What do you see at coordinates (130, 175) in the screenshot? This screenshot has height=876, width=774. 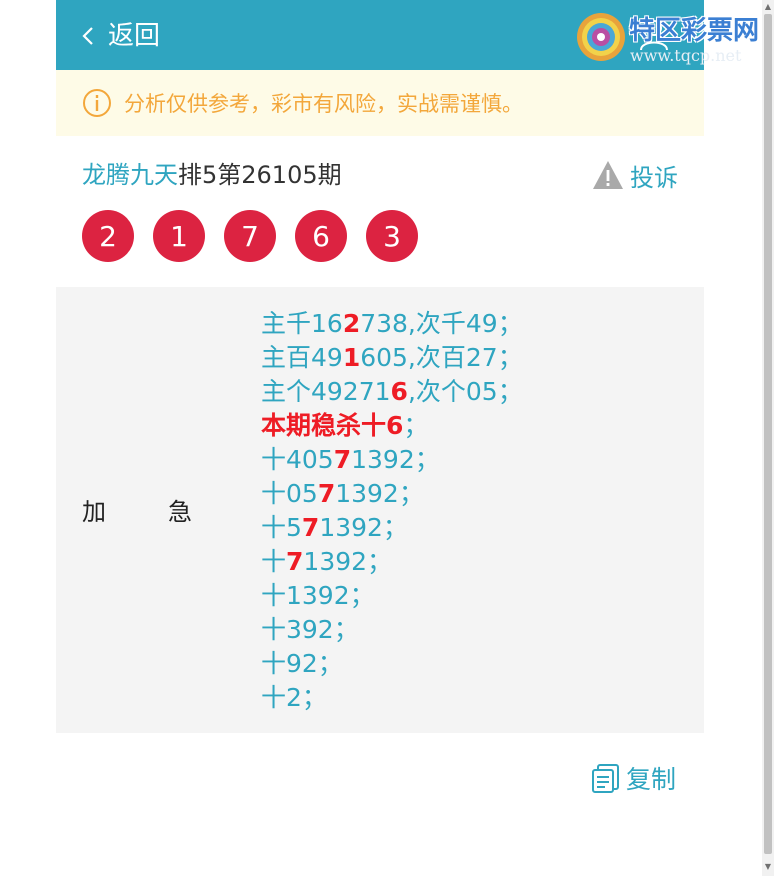 I see `author-name: 龙腾九天` at bounding box center [130, 175].